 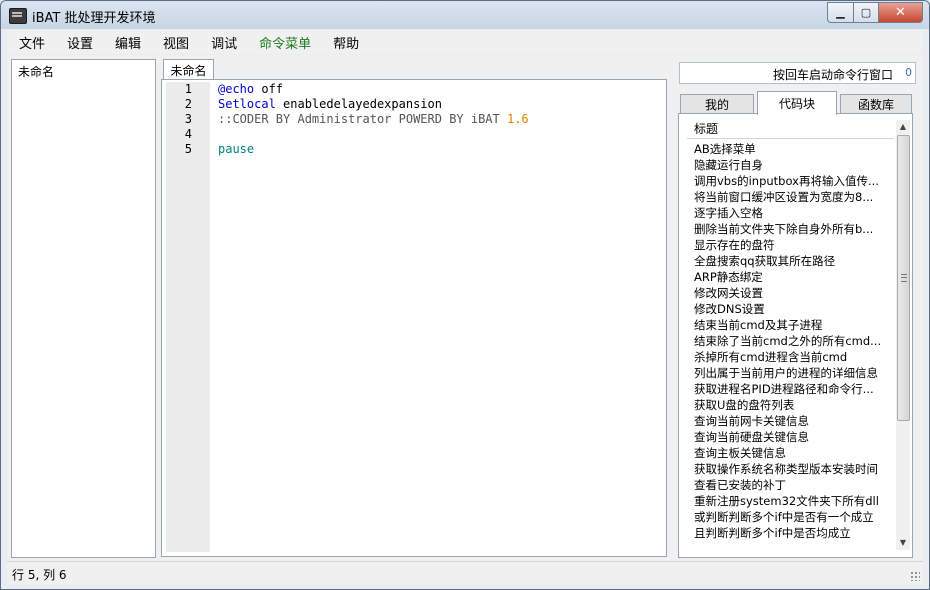 What do you see at coordinates (792, 421) in the screenshot?
I see `snippet-list-item: 查询当前网卡关键信息` at bounding box center [792, 421].